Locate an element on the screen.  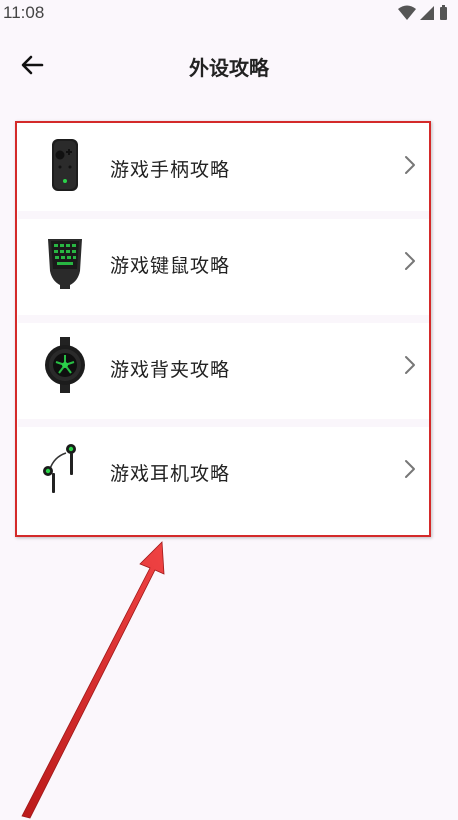
wifi-icon is located at coordinates (407, 12).